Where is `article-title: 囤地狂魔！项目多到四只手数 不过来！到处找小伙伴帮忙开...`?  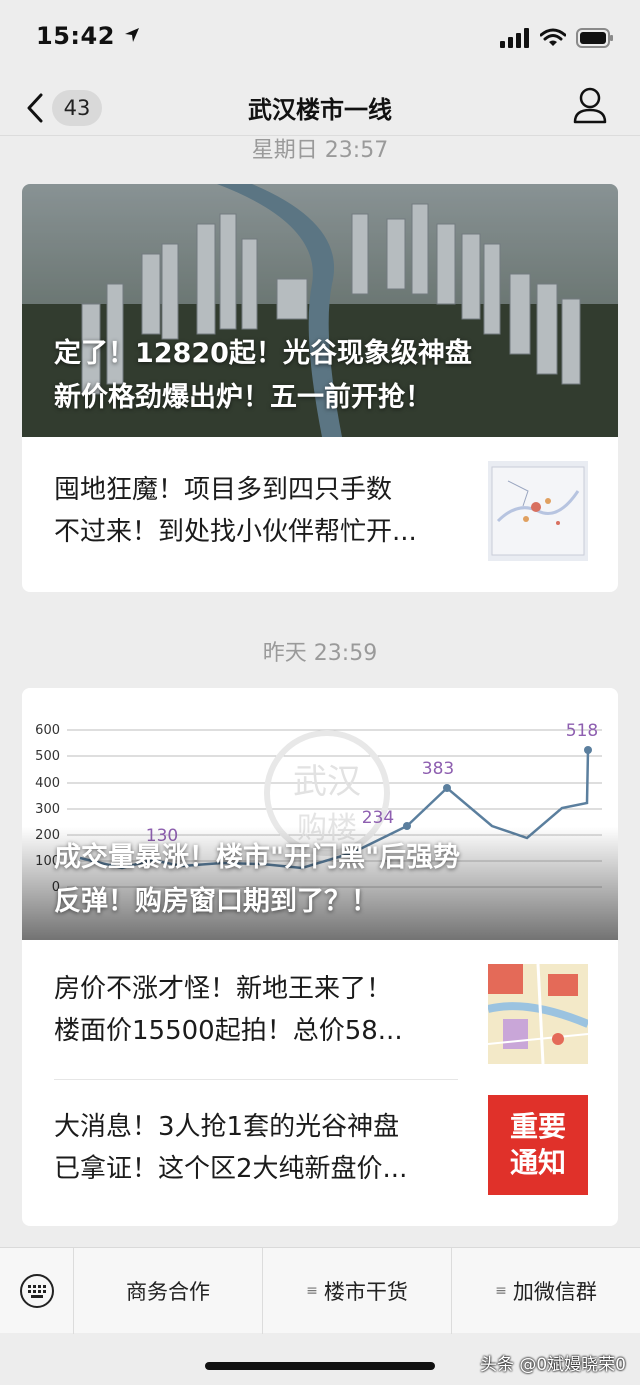
article-title: 囤地狂魔！项目多到四只手数 不过来！到处找小伙伴帮忙开... is located at coordinates (264, 511).